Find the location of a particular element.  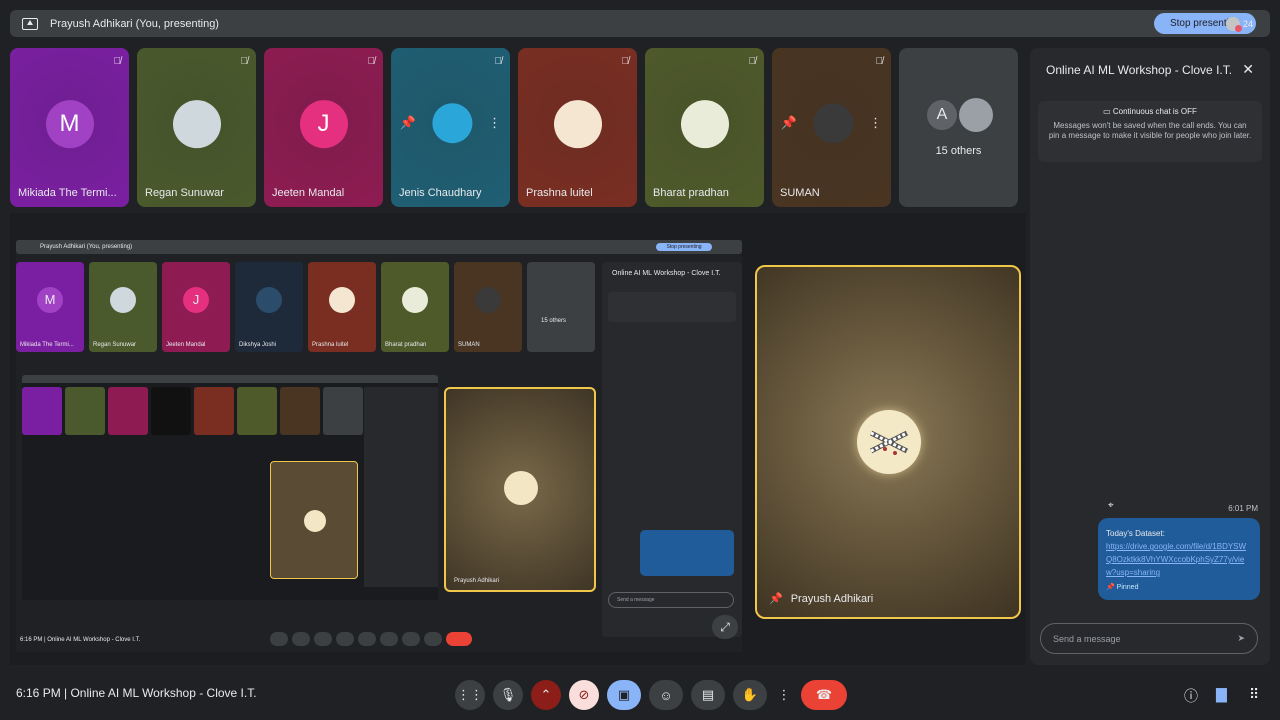

pinned-name: Prayush Adhikari is located at coordinates (832, 598).